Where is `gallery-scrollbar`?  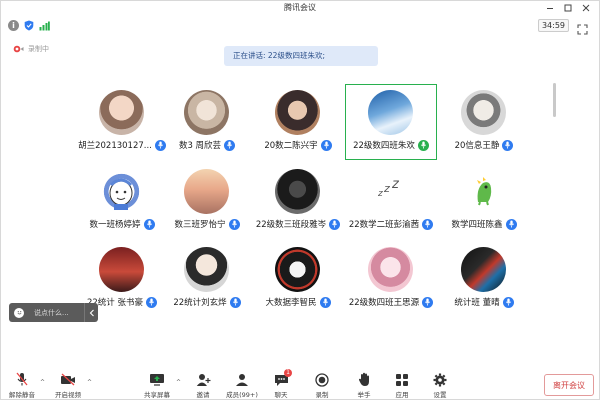
gallery-scrollbar is located at coordinates (554, 100).